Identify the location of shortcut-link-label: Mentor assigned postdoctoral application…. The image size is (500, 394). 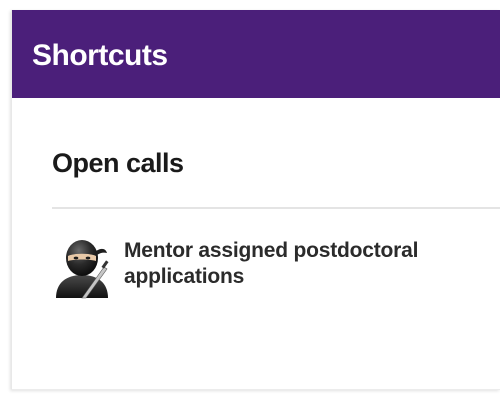
(299, 264).